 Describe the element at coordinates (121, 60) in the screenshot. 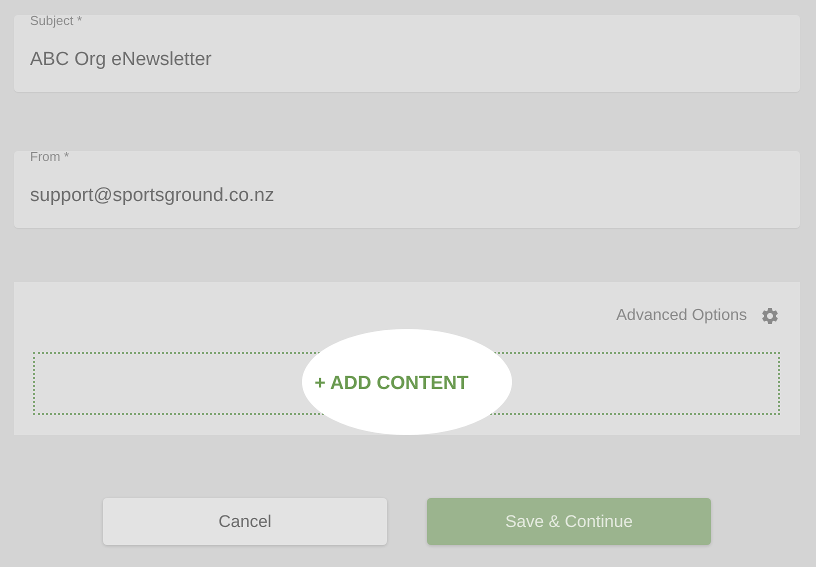

I see `field-value: ABC Org eNewsletter` at that location.